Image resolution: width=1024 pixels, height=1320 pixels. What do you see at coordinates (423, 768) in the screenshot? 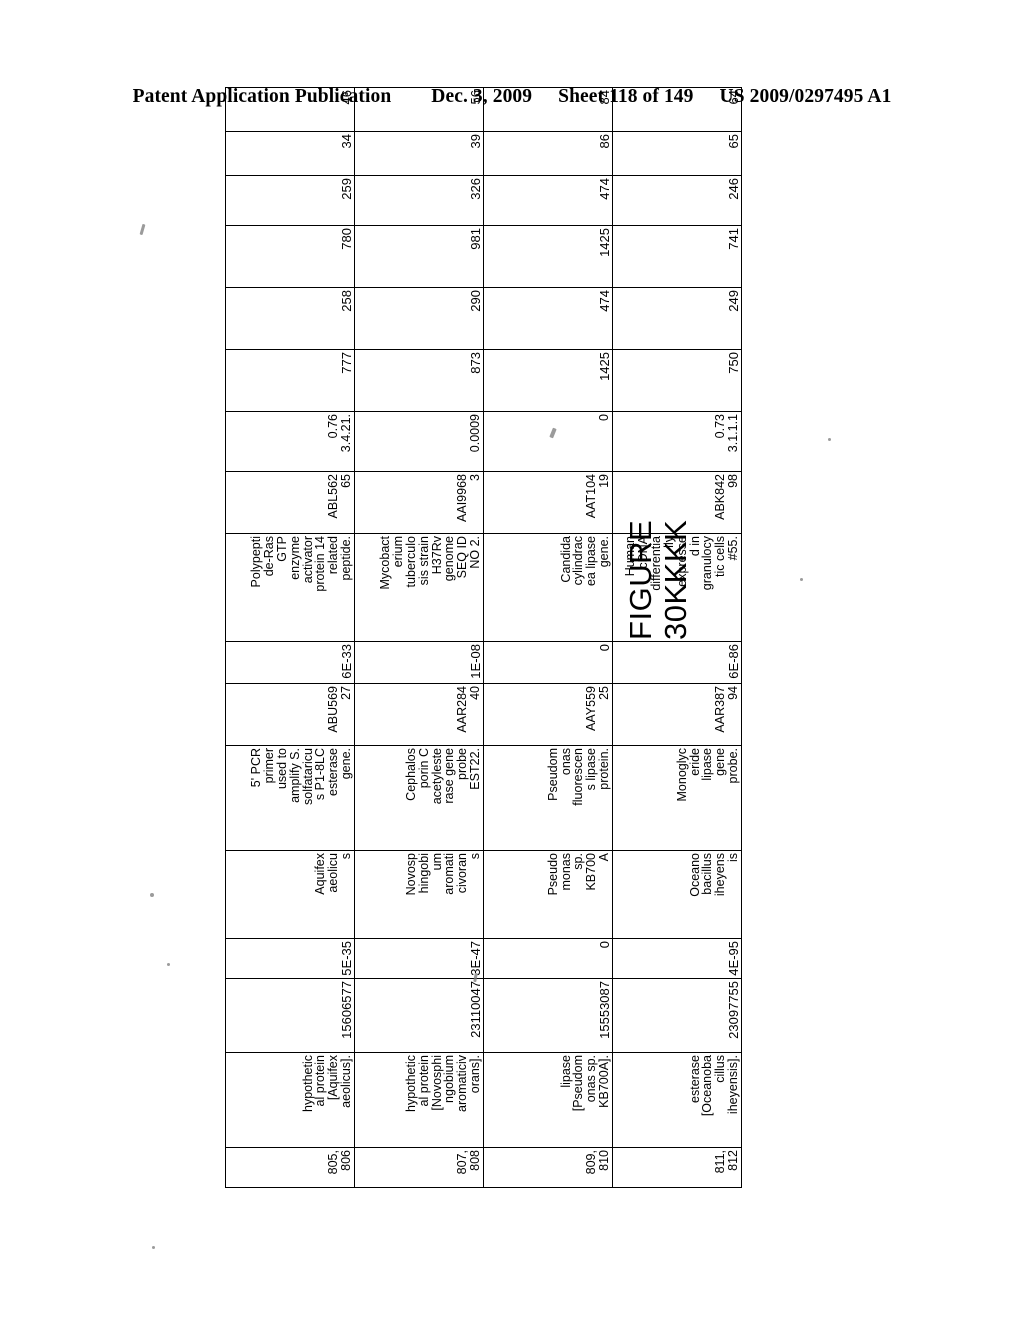
I see `desc-line: porin C` at bounding box center [423, 768].